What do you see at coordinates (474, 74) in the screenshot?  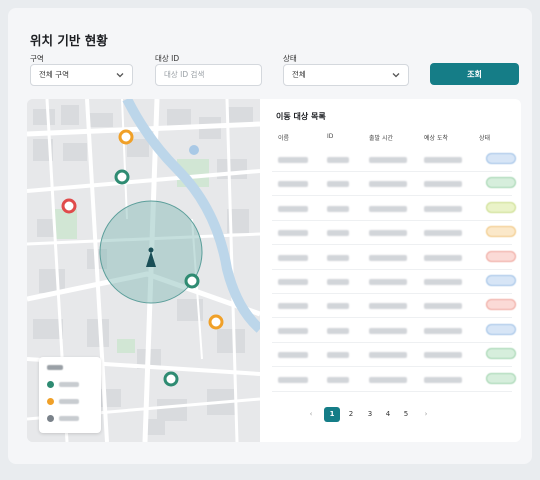 I see `search-button: 조회` at bounding box center [474, 74].